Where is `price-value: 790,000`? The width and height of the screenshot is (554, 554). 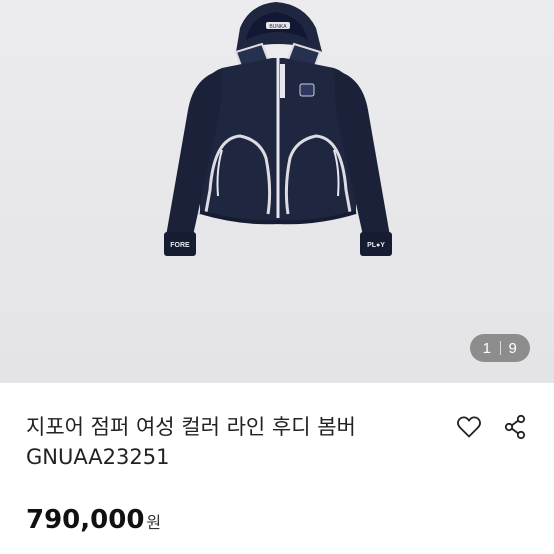
price-value: 790,000 is located at coordinates (85, 520).